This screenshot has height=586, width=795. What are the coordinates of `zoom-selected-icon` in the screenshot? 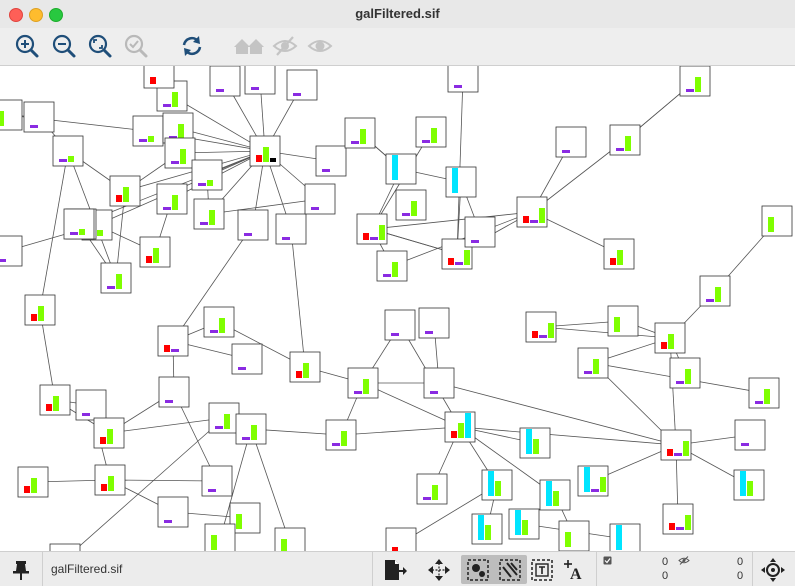 It's located at (136, 46).